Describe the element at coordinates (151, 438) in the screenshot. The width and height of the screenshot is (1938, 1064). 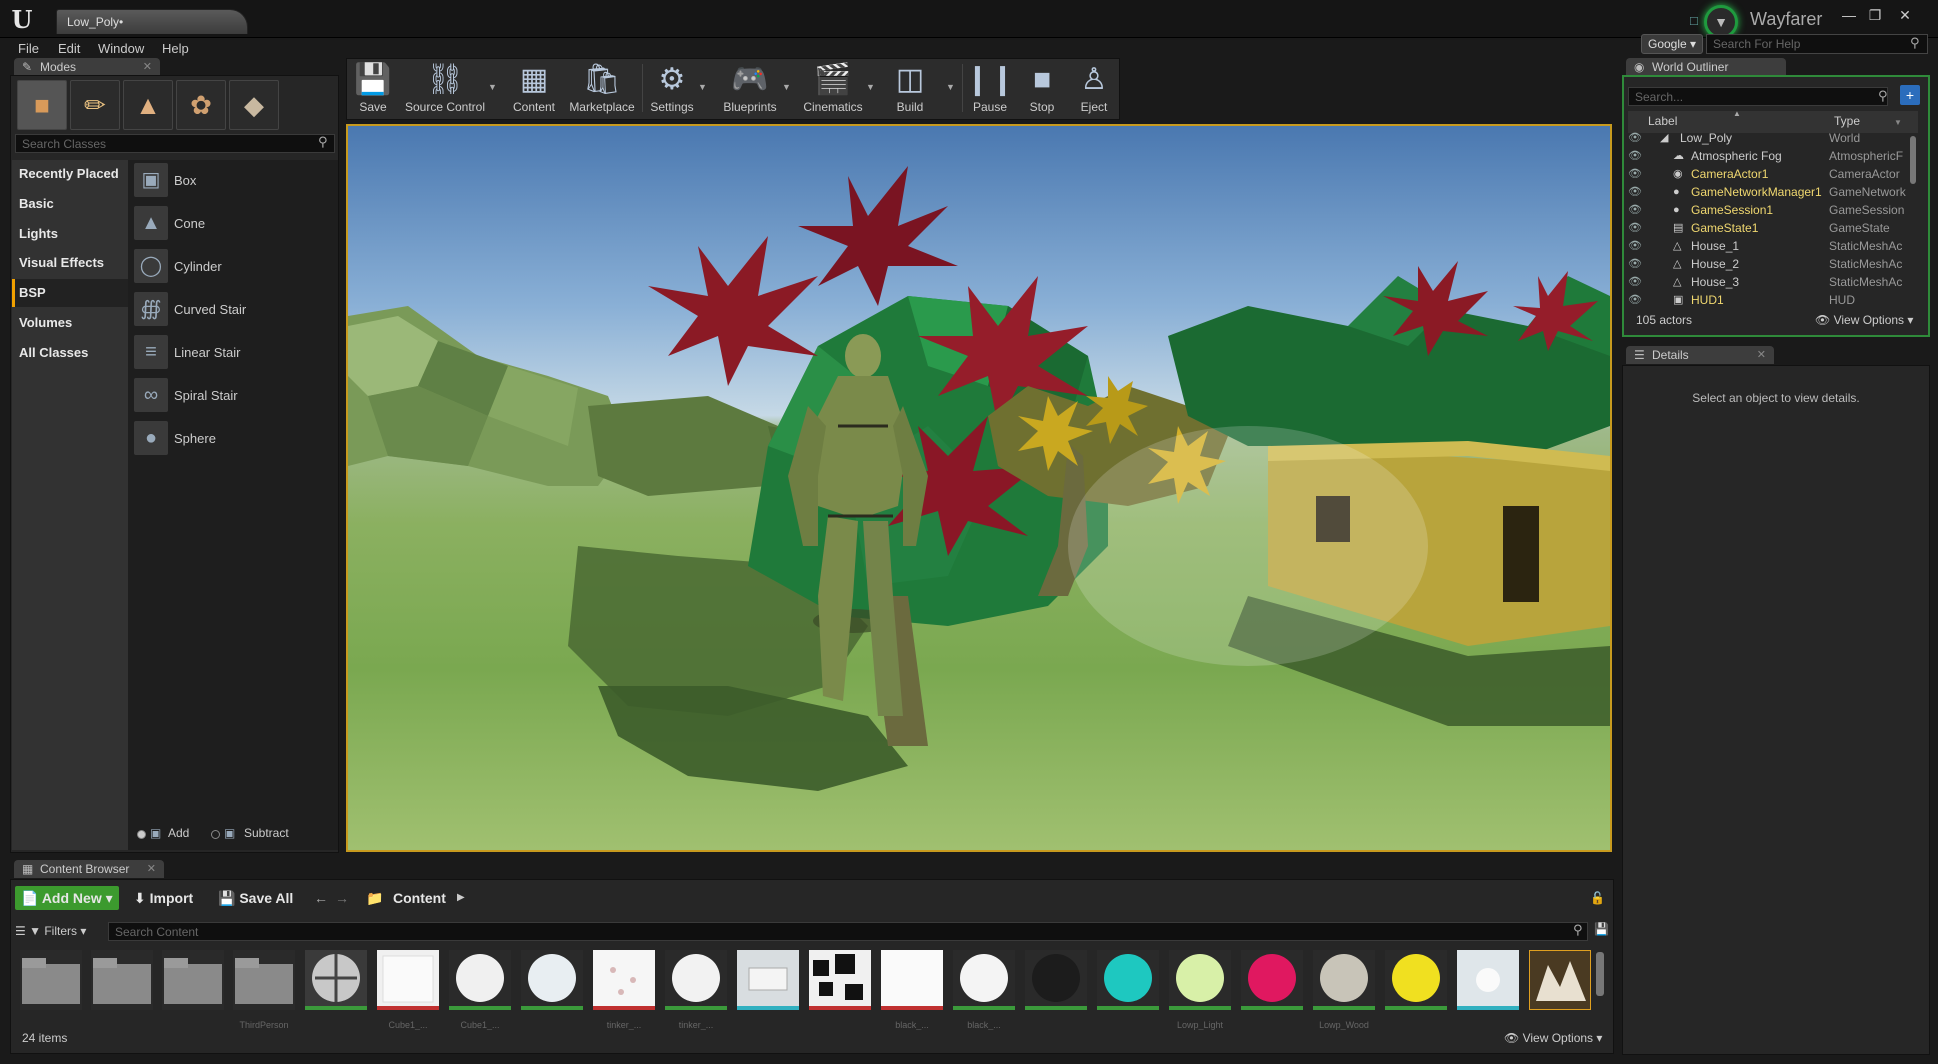
I see `sphere-icon: ●` at that location.